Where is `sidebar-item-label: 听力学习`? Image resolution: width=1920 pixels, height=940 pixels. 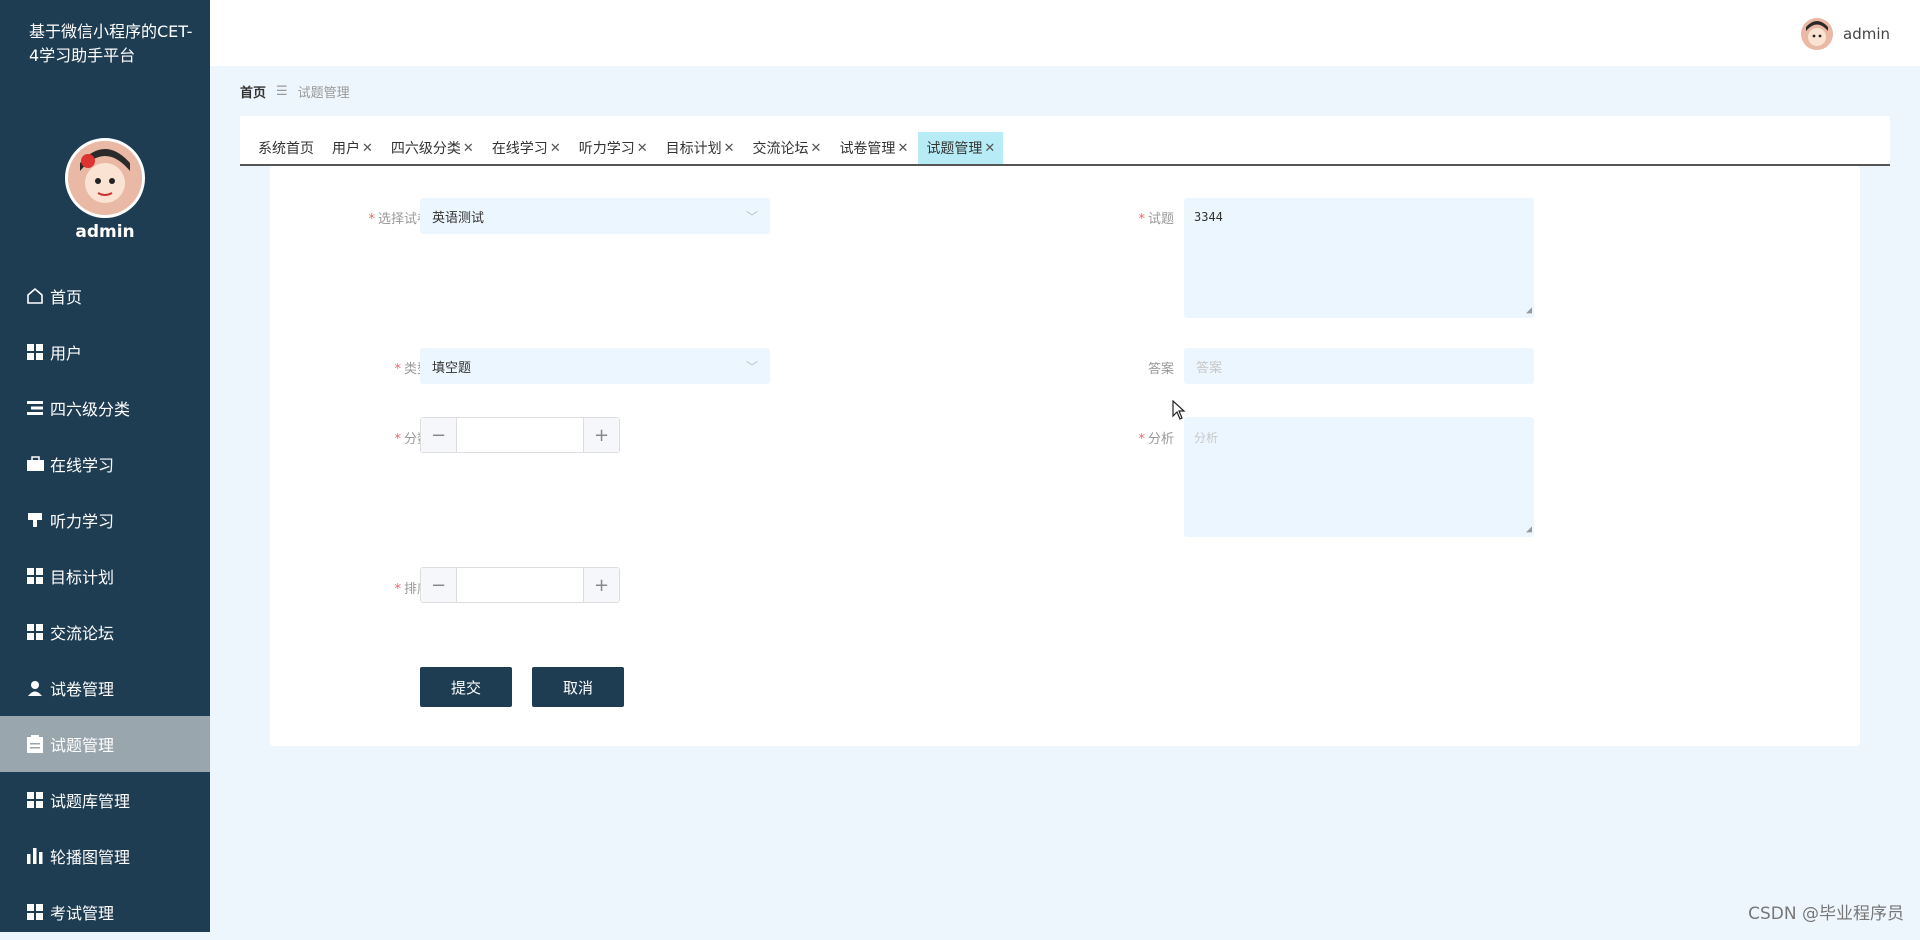
sidebar-item-label: 听力学习 is located at coordinates (82, 520).